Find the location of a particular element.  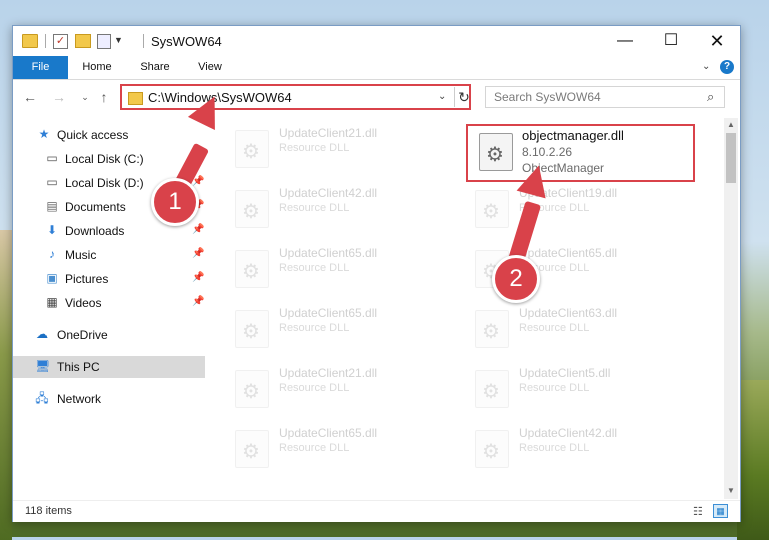

title-bar: ✓ ▼ SysWOW64 — ☐ ✕ is located at coordinates (376, 41).